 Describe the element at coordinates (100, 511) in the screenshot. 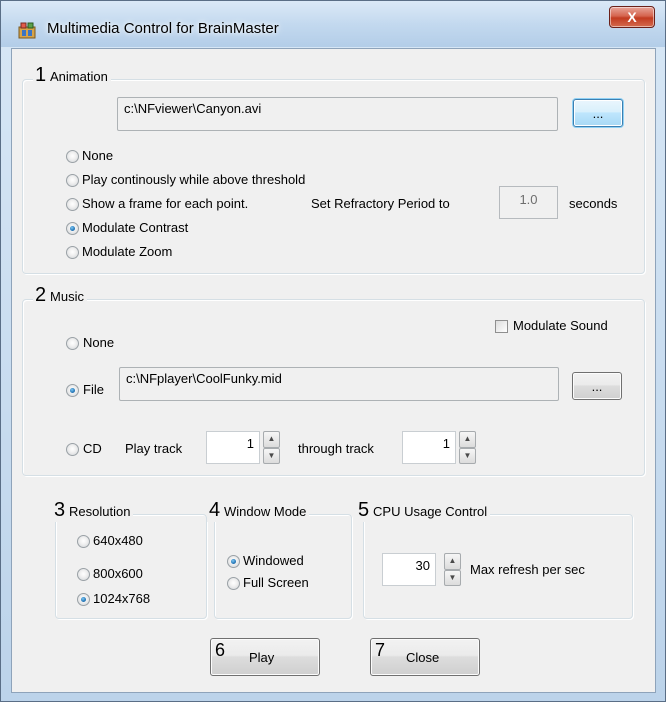

I see `resolution-label: Resolution` at that location.